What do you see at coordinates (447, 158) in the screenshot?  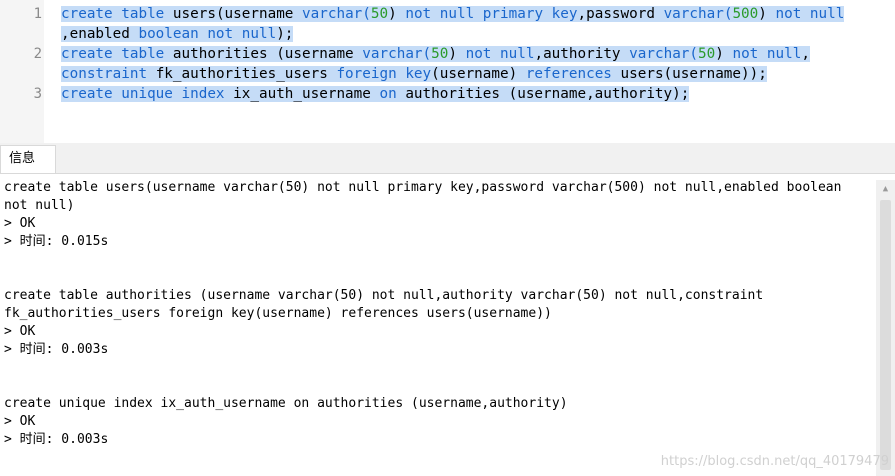 I see `result-tab-bar: 信息` at bounding box center [447, 158].